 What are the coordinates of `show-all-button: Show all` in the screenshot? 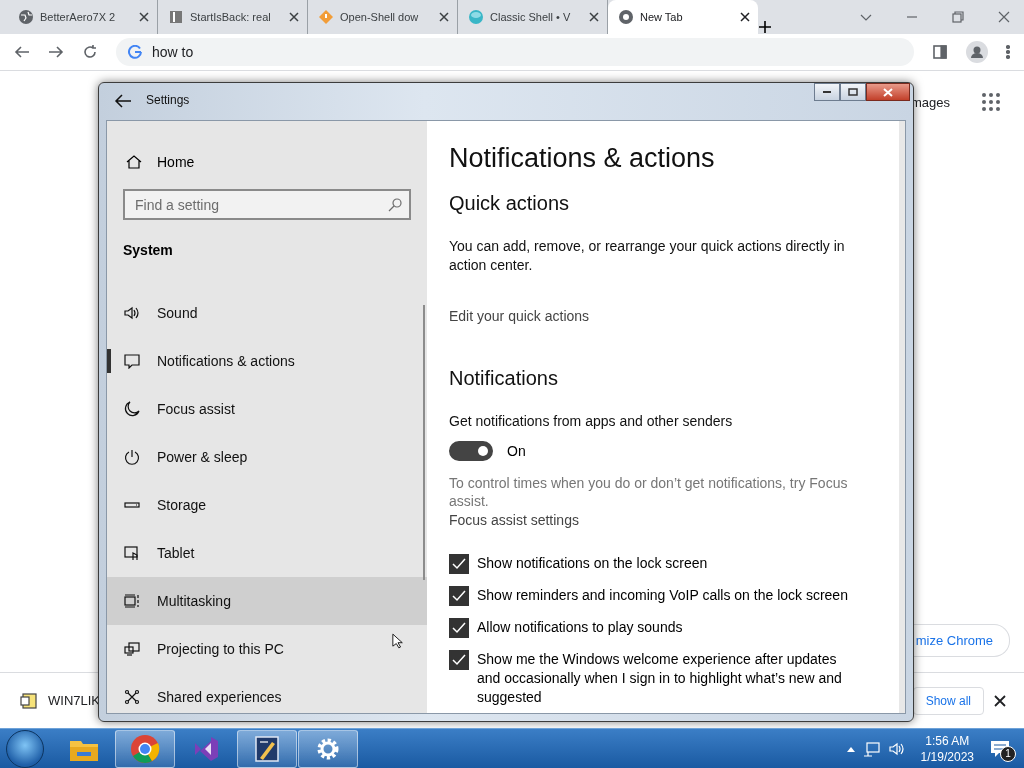 It's located at (948, 700).